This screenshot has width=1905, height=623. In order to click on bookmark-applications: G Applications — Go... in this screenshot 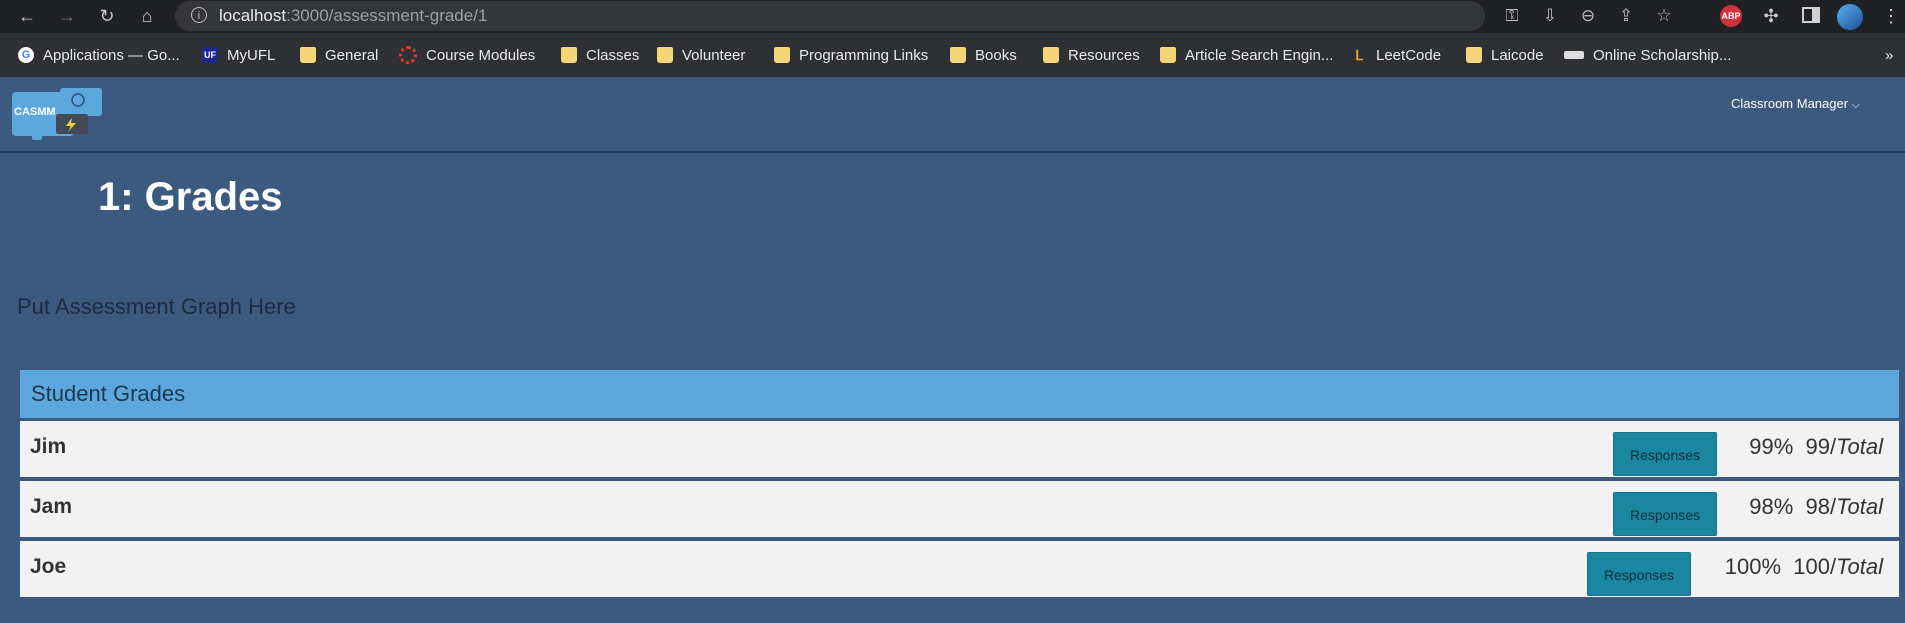, I will do `click(99, 55)`.